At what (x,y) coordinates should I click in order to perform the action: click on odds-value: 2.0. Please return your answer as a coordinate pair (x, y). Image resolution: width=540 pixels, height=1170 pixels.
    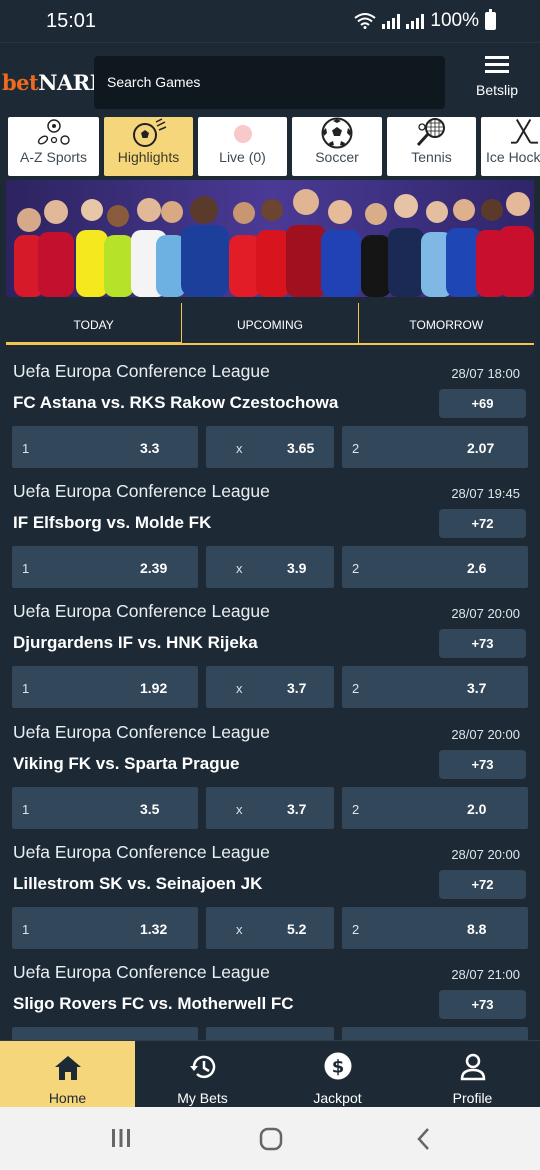
    Looking at the image, I should click on (477, 809).